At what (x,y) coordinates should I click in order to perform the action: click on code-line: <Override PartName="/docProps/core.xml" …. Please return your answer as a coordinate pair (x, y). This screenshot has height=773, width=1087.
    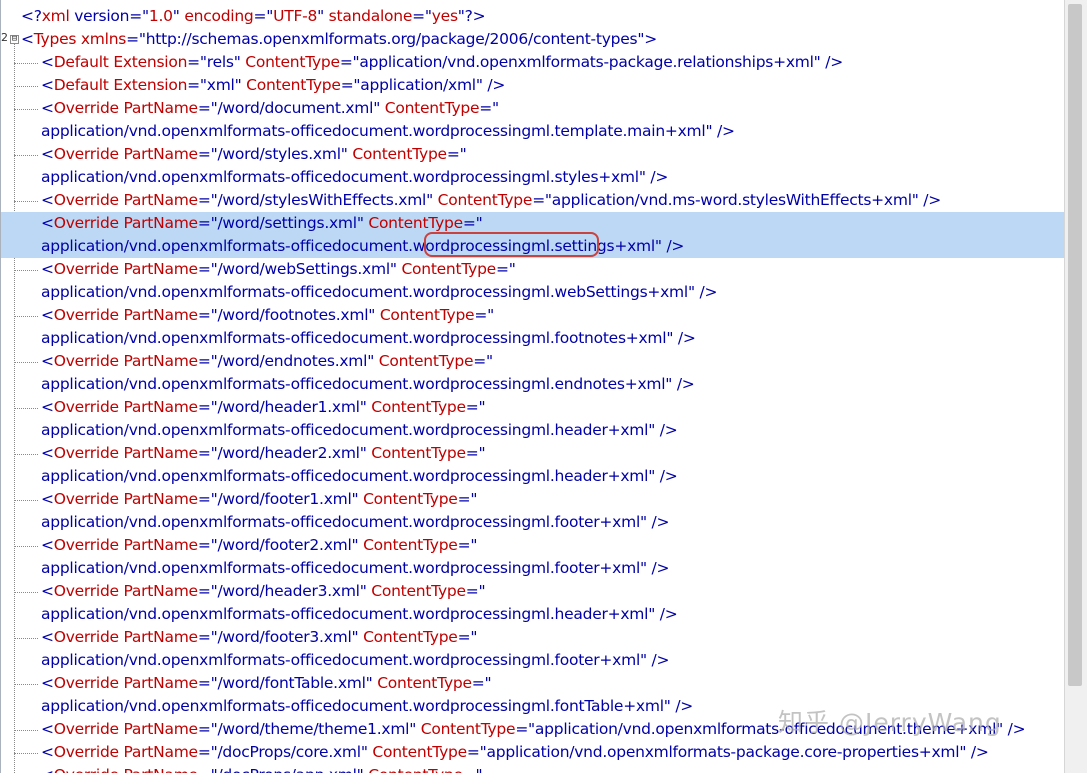
    Looking at the image, I should click on (533, 752).